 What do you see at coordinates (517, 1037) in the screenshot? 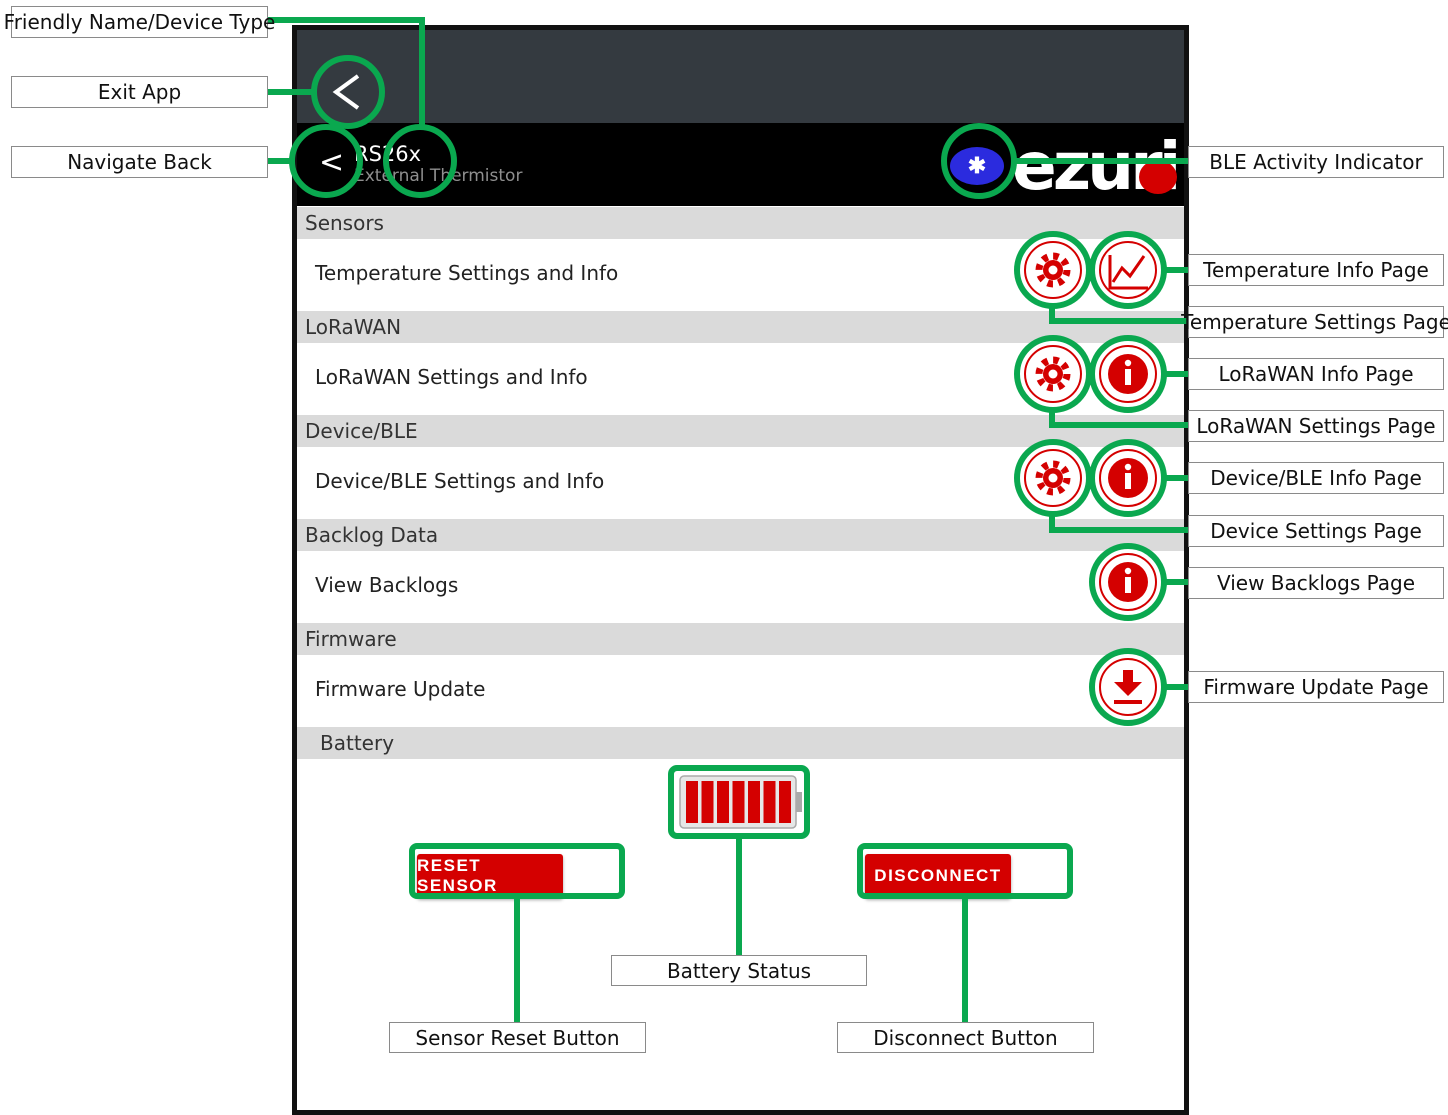
I see `callout-sensor-reset: Sensor Reset Button` at bounding box center [517, 1037].